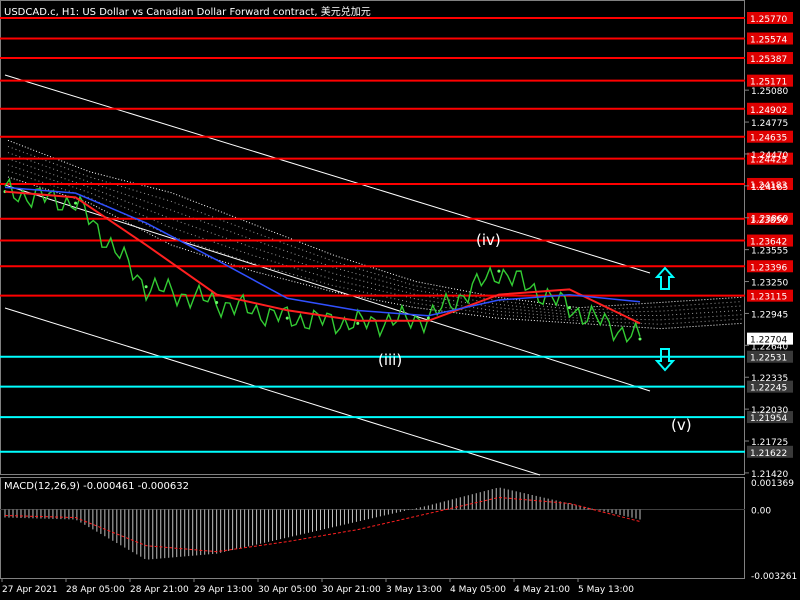 This screenshot has height=600, width=800. What do you see at coordinates (768, 20) in the screenshot?
I see `resistance-level-label: 1.25770` at bounding box center [768, 20].